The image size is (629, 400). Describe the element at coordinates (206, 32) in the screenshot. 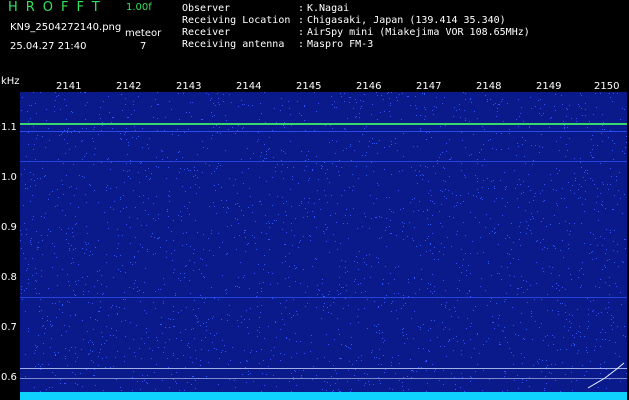

I see `receiver-label: Receiver` at that location.